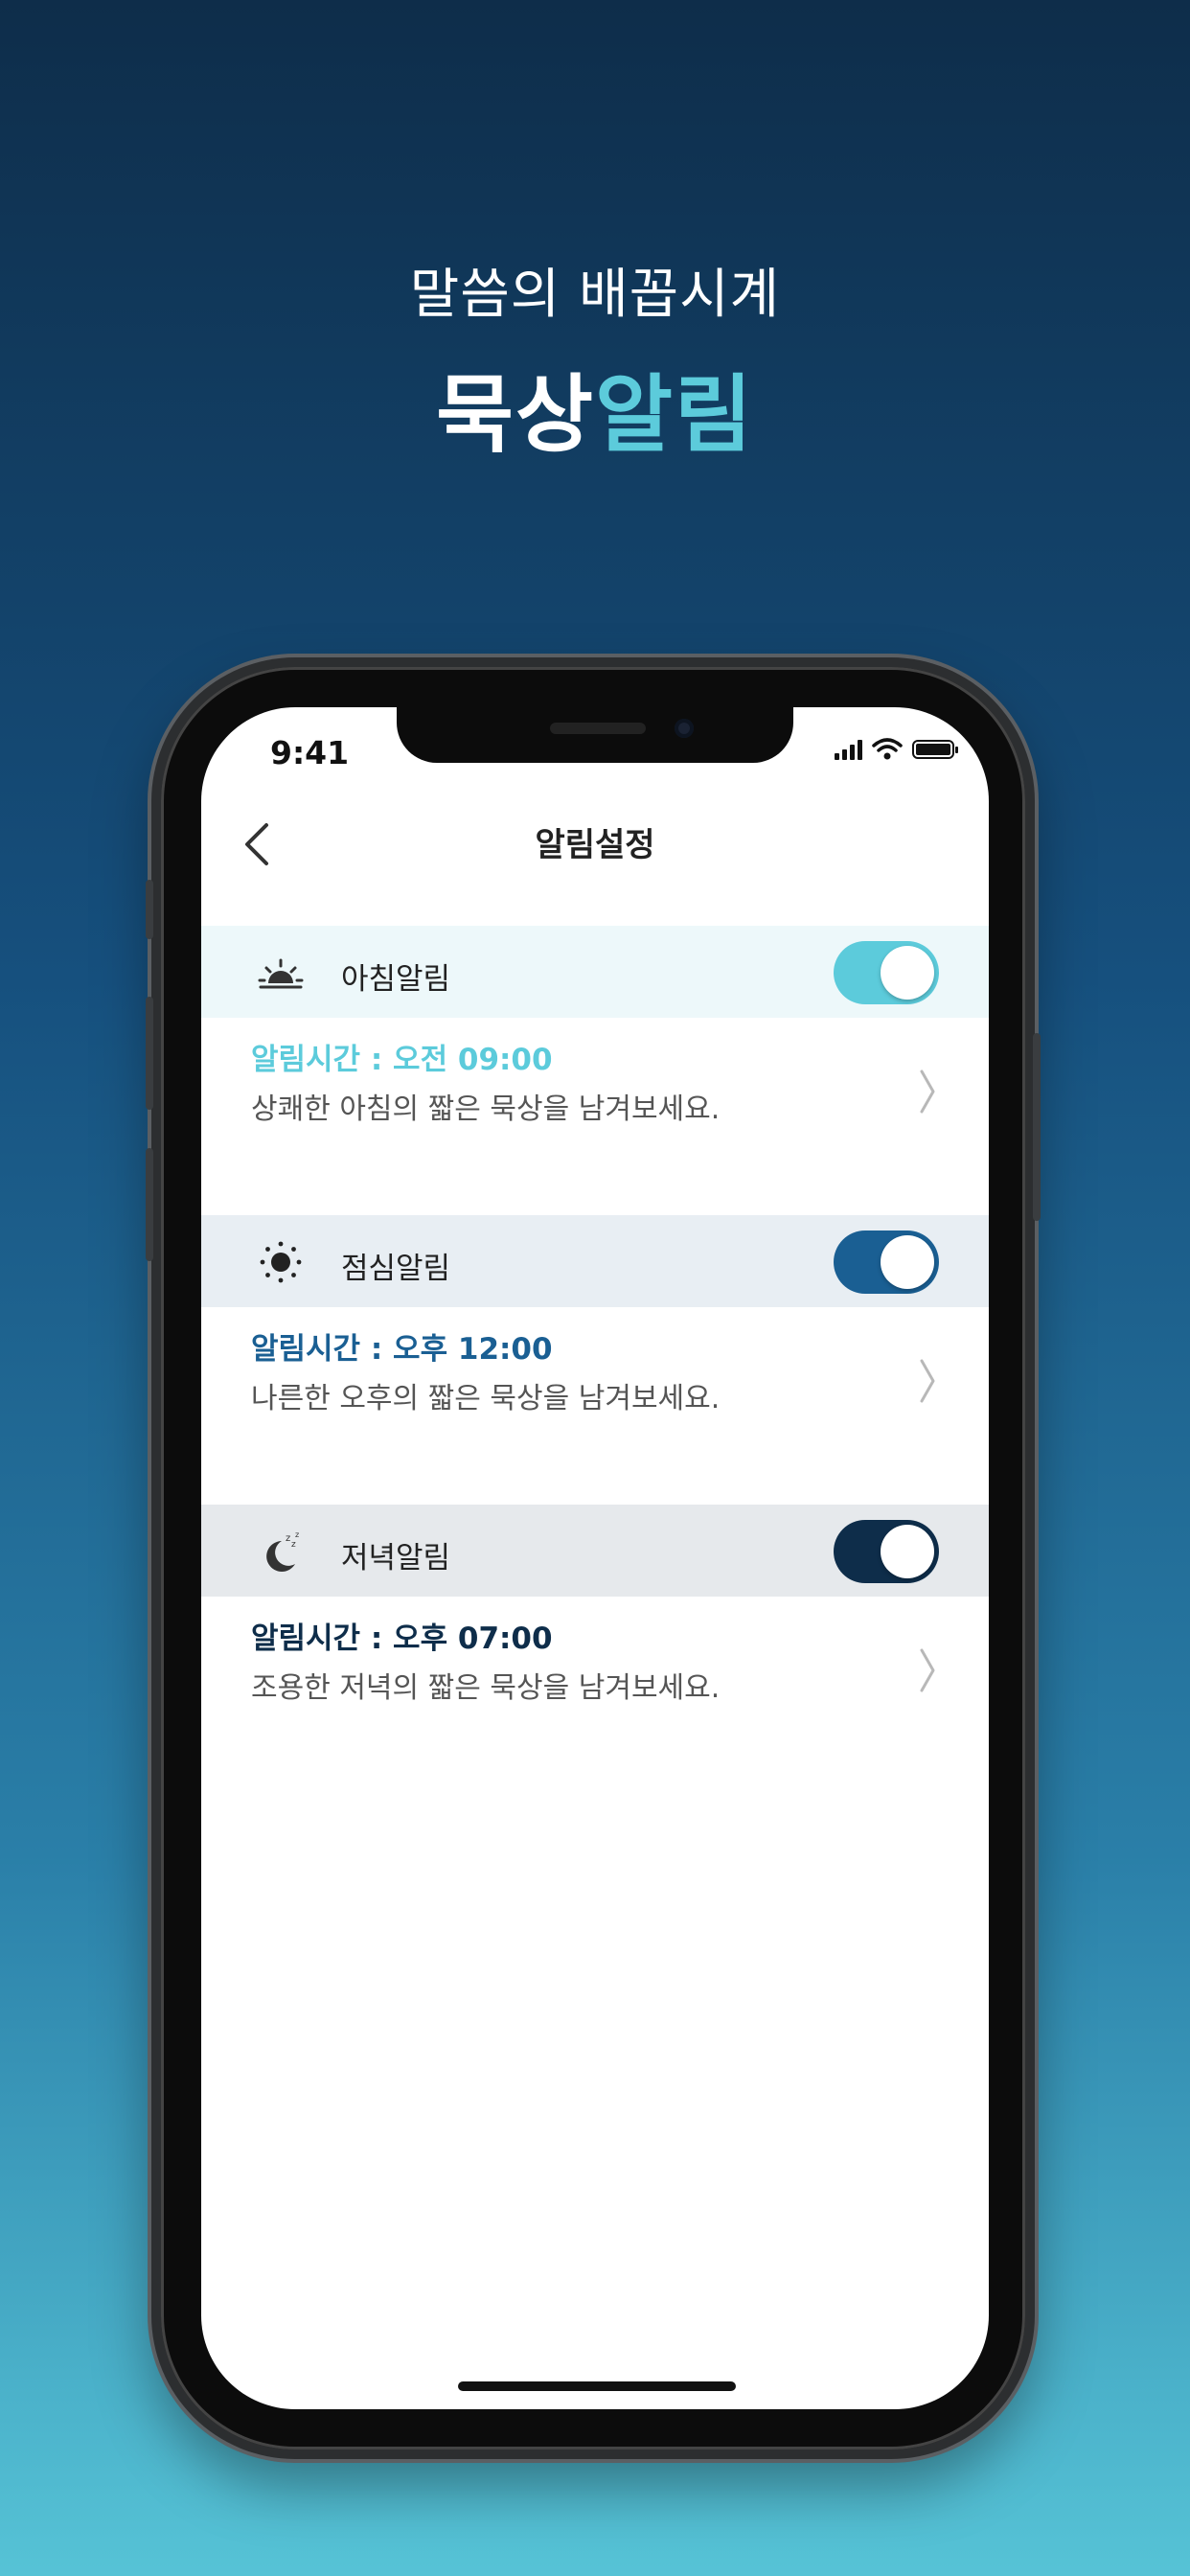 The width and height of the screenshot is (1190, 2576). What do you see at coordinates (402, 1349) in the screenshot?
I see `alarm-time-lunch: 알림시간 : 오후 12:00` at bounding box center [402, 1349].